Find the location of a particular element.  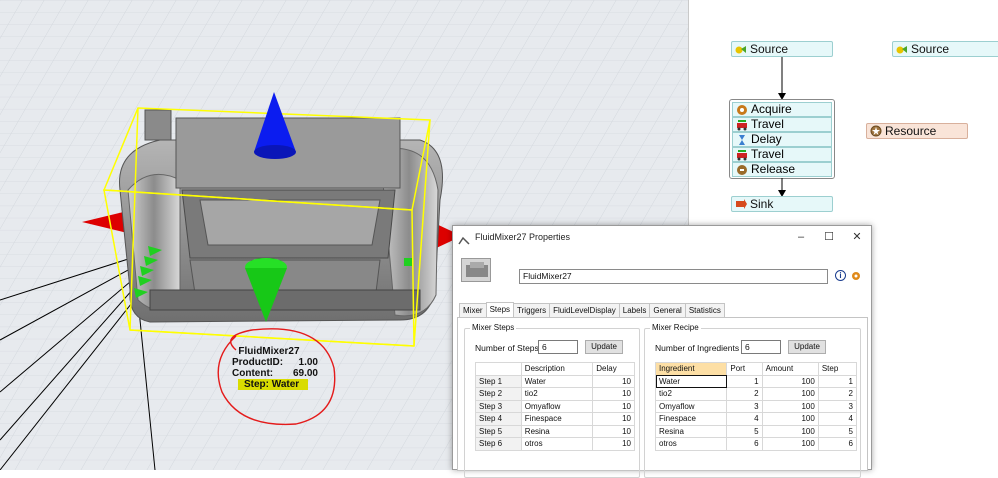

delay-icon is located at coordinates (742, 140).